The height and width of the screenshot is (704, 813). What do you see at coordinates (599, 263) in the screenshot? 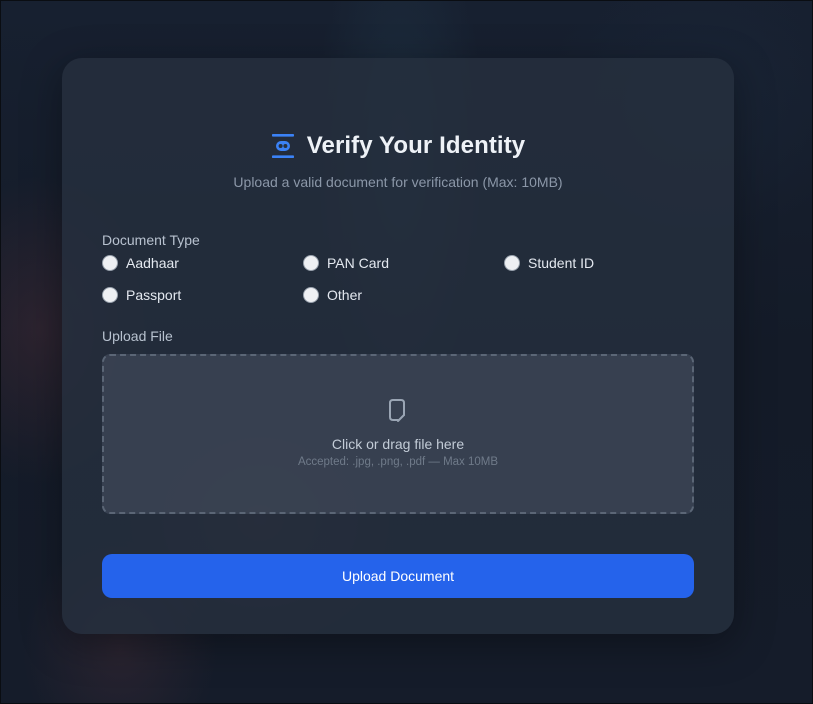
I see `radio-student-id: Student ID` at bounding box center [599, 263].